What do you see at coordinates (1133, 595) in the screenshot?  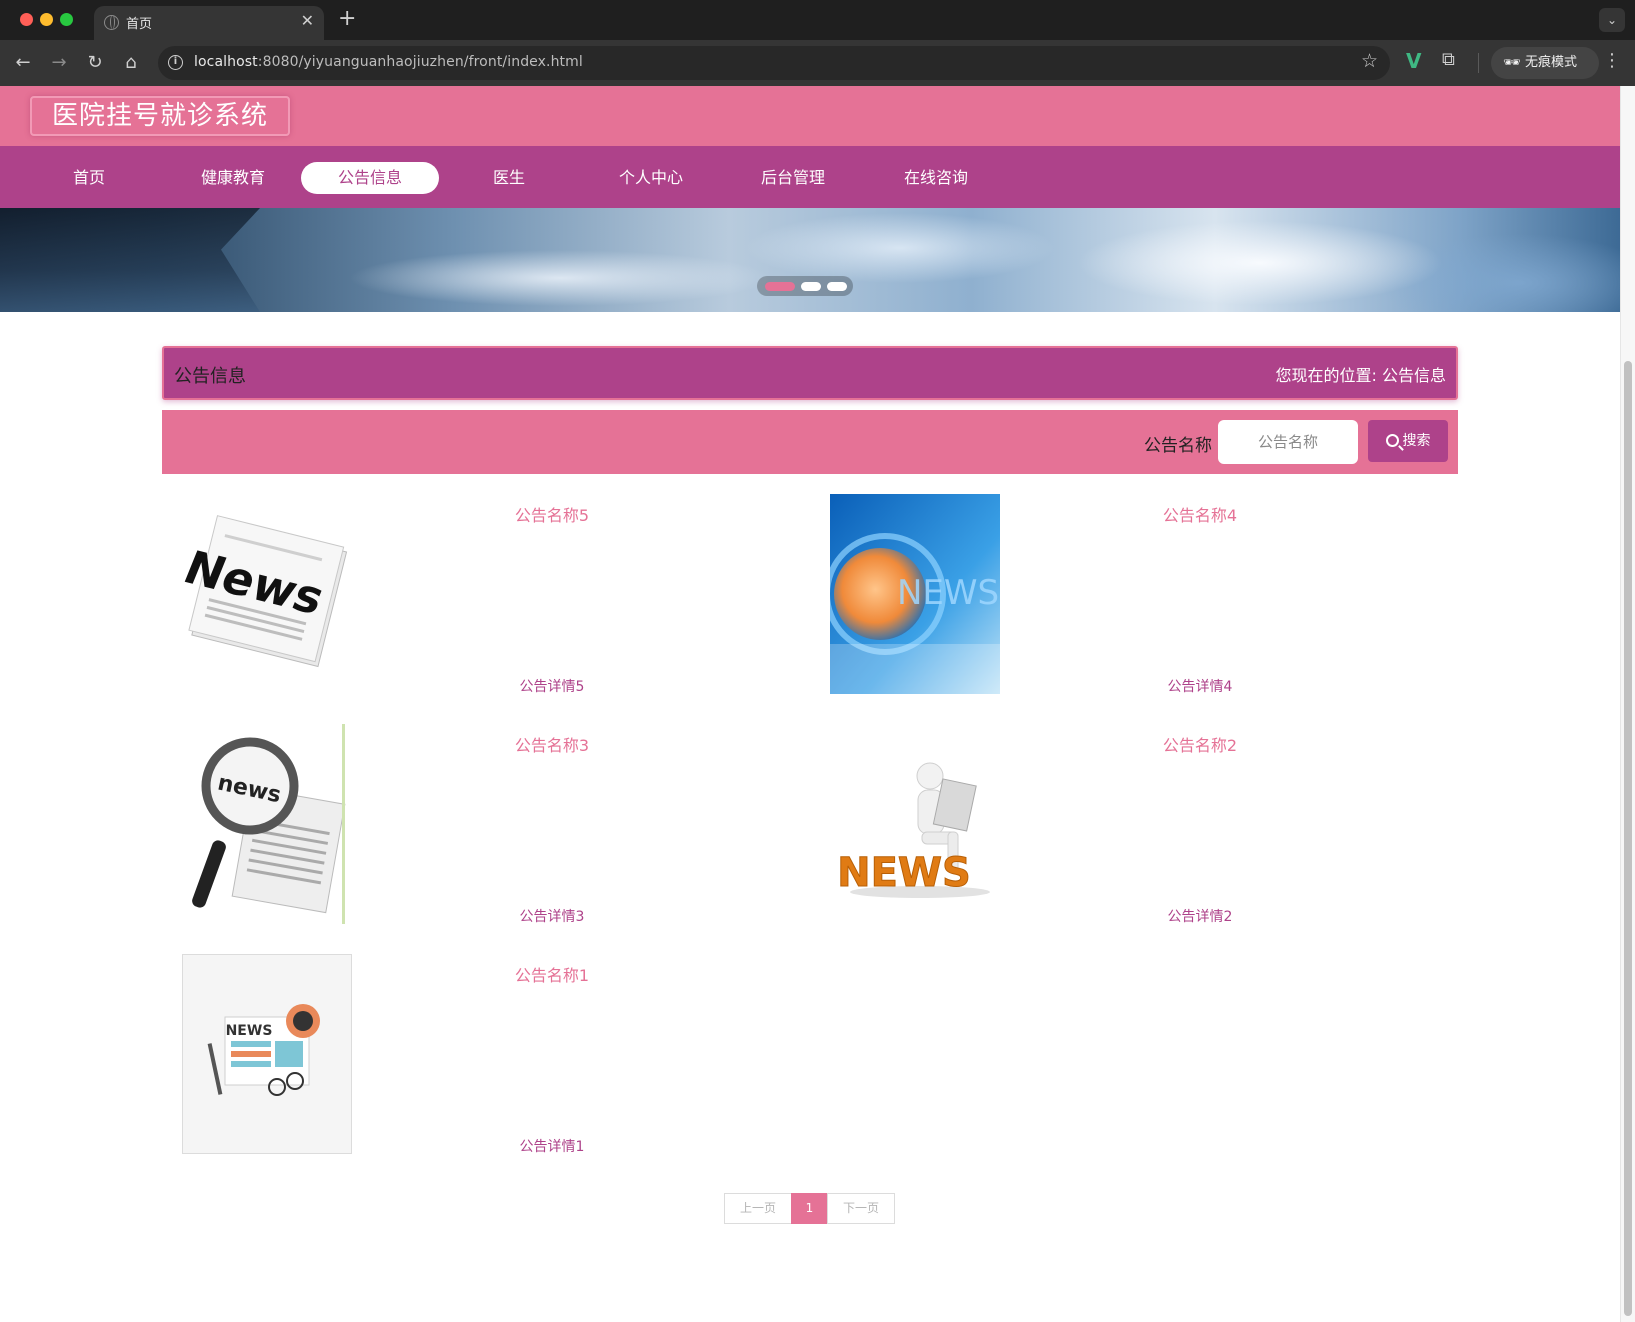 I see `notice-card: NEWS 公告名称4 公告详情4` at bounding box center [1133, 595].